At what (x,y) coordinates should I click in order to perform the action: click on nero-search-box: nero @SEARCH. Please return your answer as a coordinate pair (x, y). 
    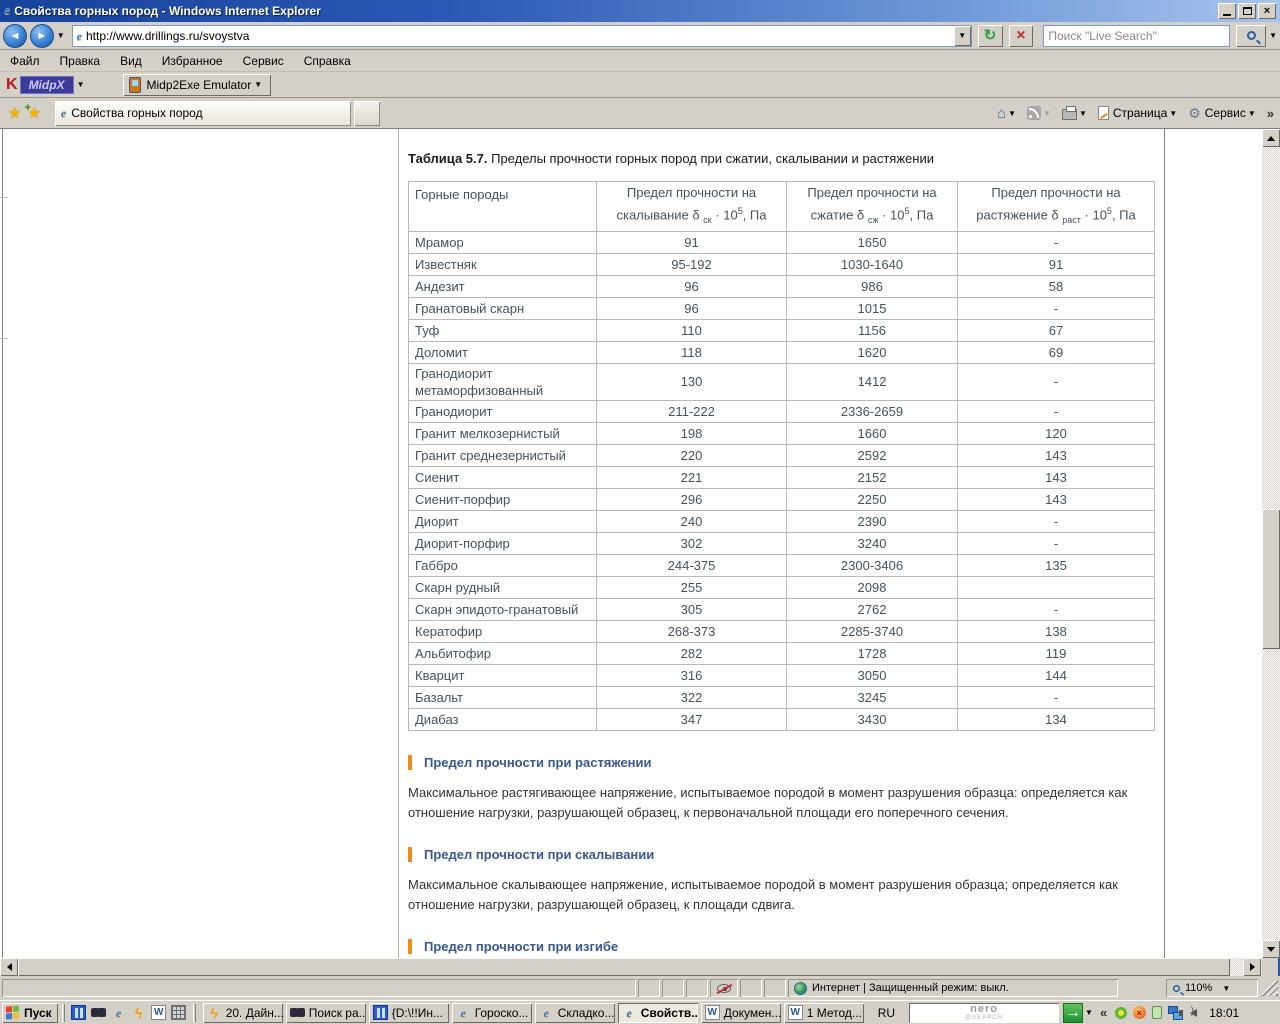
    Looking at the image, I should click on (984, 1012).